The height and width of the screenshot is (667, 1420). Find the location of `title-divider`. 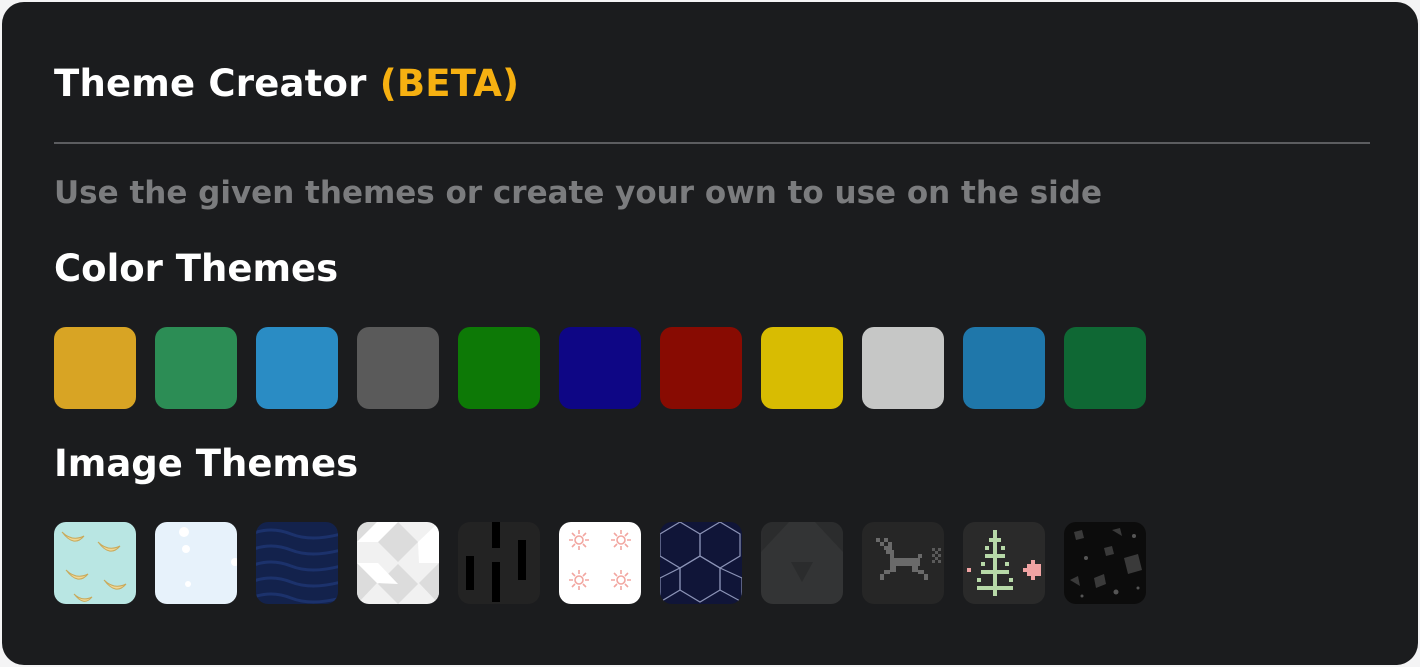

title-divider is located at coordinates (712, 143).